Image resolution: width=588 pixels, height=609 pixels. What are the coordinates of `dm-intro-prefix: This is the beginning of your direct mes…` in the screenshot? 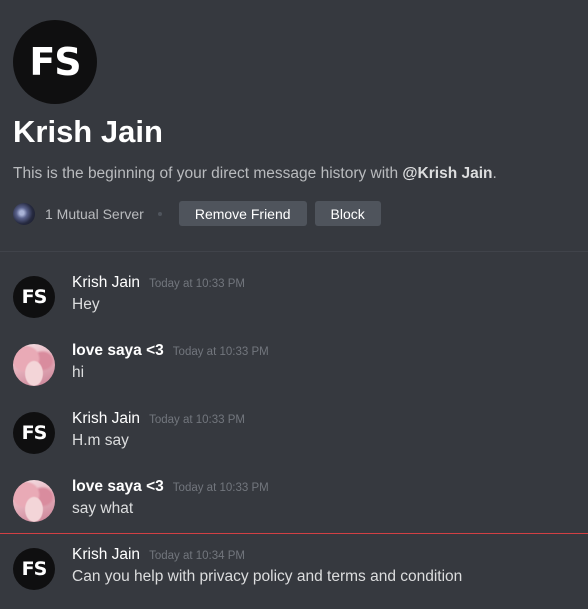 It's located at (208, 173).